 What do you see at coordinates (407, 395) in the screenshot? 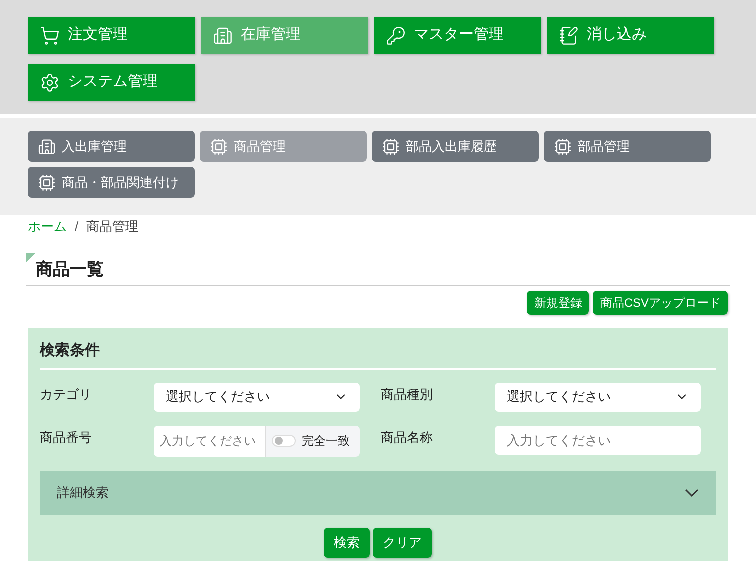
I see `field-label: 商品種別` at bounding box center [407, 395].